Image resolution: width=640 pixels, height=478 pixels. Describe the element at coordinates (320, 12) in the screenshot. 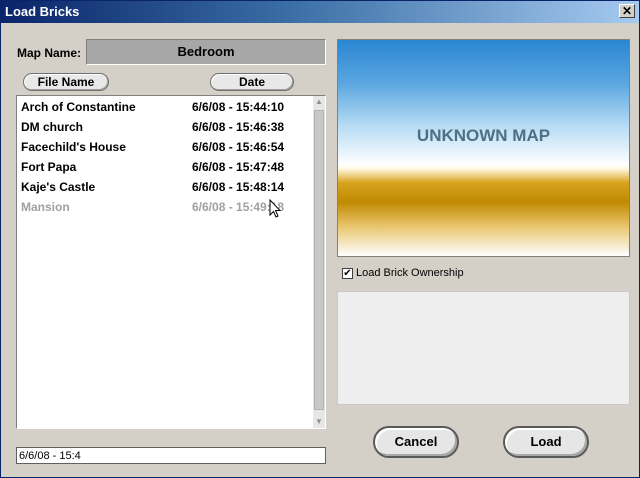

I see `title-bar: Load Bricks ✕` at that location.